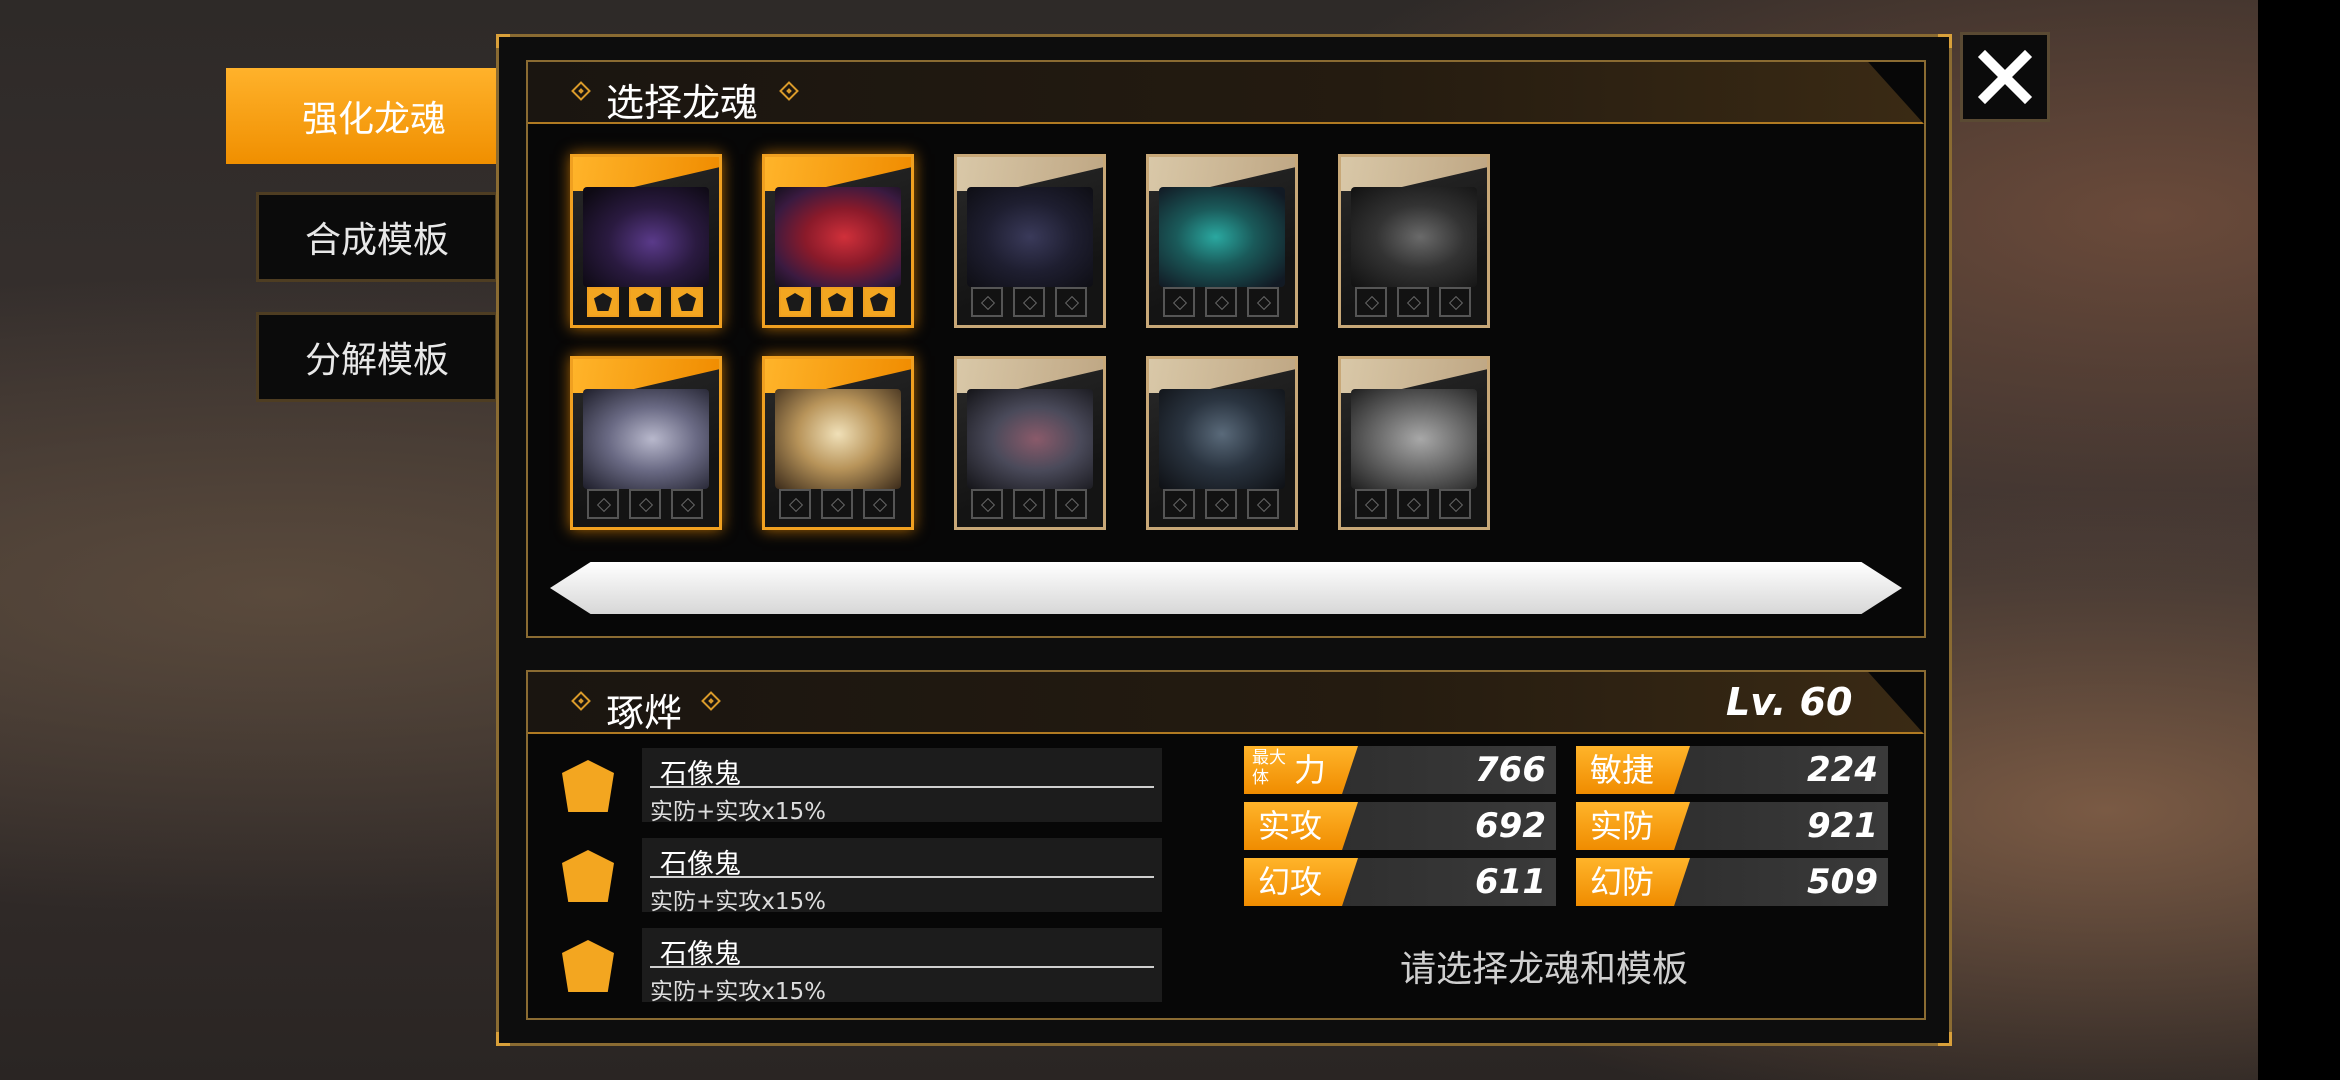 The image size is (2340, 1080). I want to click on stat-label: 实攻, so click(1301, 826).